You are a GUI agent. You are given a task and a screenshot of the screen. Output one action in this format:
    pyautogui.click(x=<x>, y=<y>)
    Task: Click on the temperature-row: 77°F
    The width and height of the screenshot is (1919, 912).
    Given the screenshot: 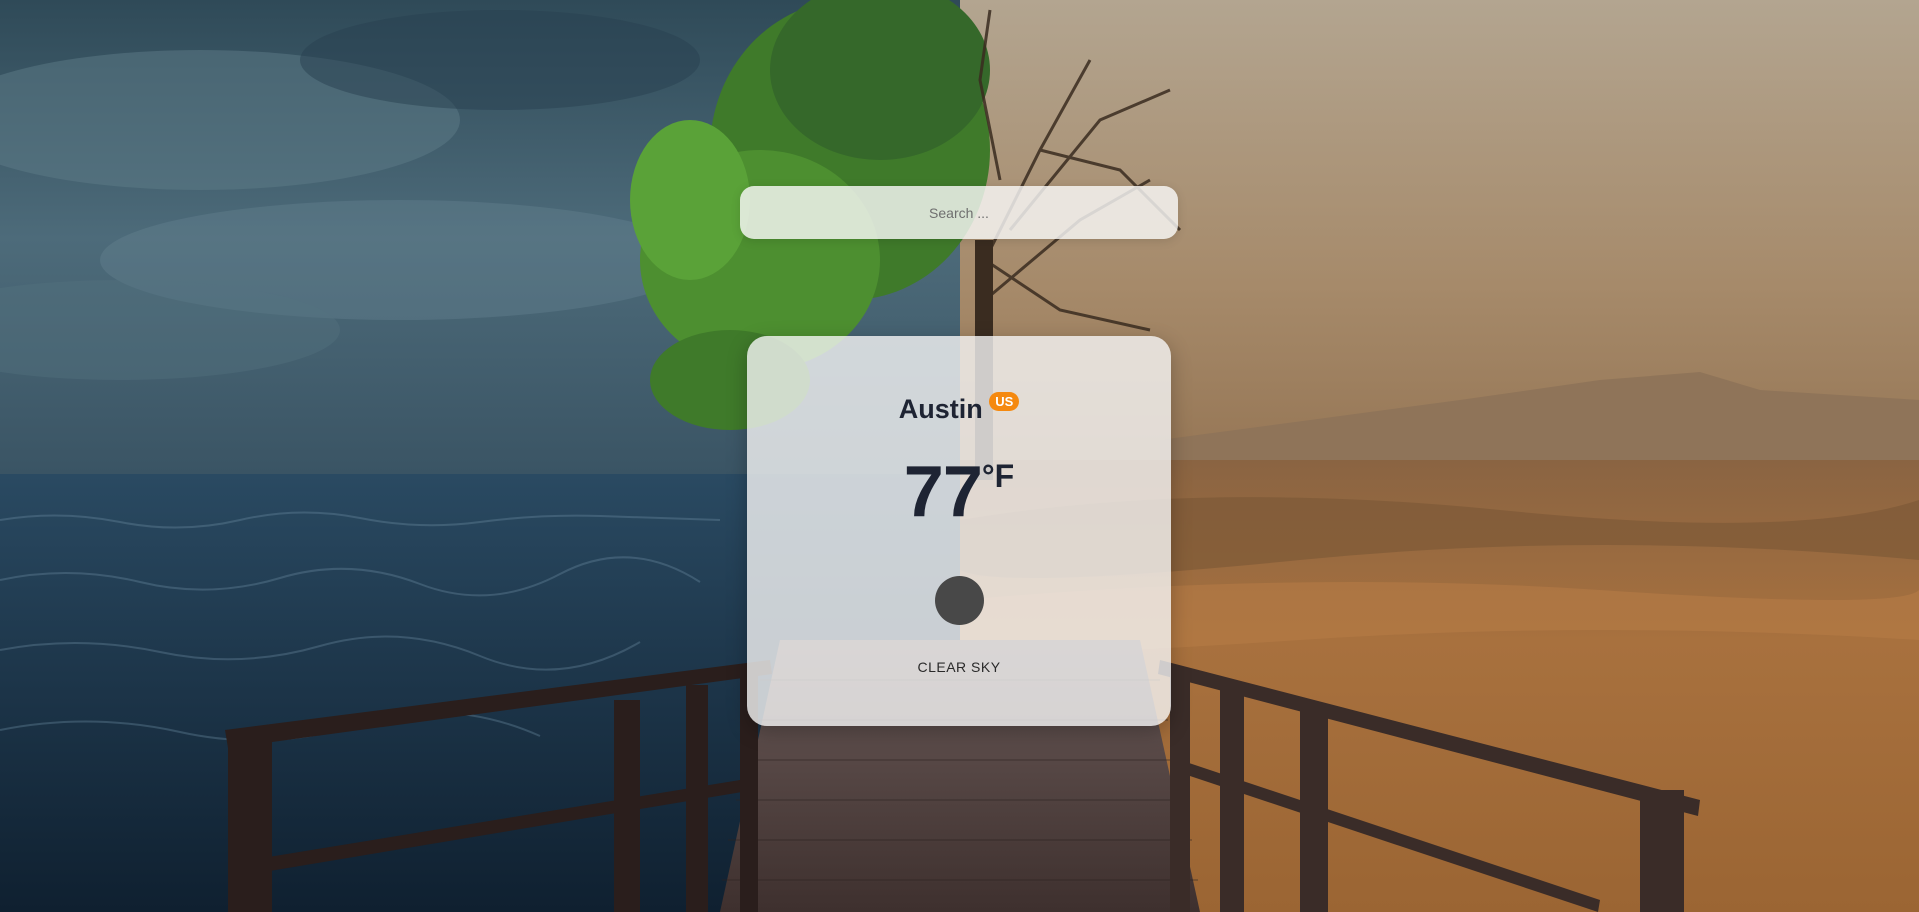 What is the action you would take?
    pyautogui.click(x=959, y=492)
    